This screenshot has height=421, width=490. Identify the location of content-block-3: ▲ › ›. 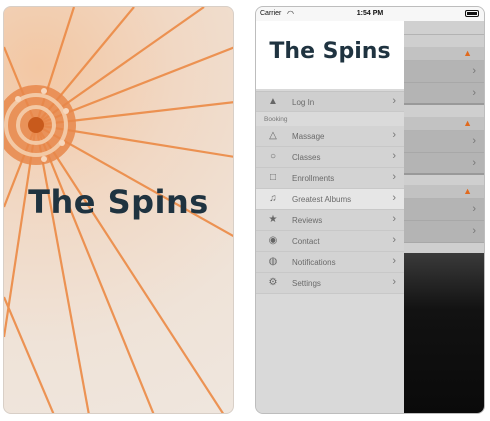
(444, 146).